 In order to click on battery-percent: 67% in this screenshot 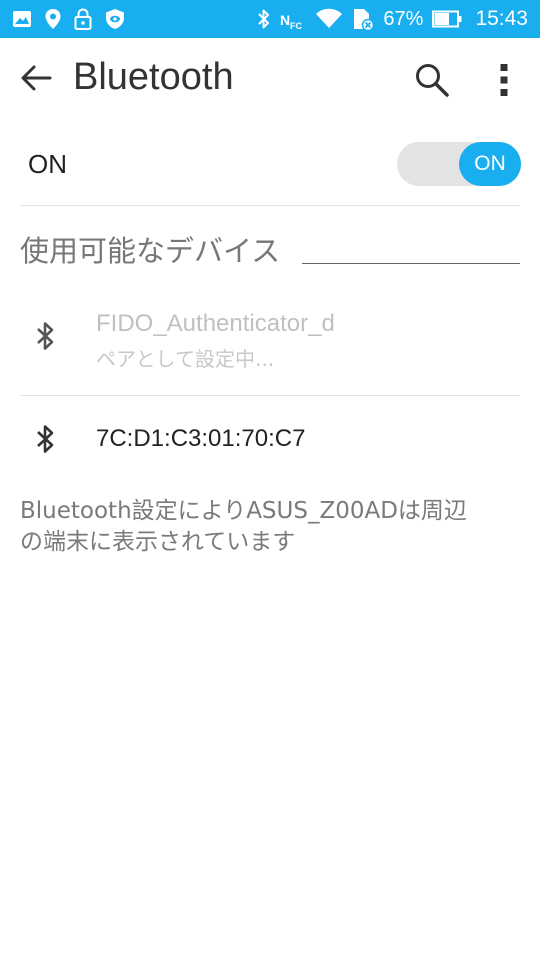, I will do `click(403, 18)`.